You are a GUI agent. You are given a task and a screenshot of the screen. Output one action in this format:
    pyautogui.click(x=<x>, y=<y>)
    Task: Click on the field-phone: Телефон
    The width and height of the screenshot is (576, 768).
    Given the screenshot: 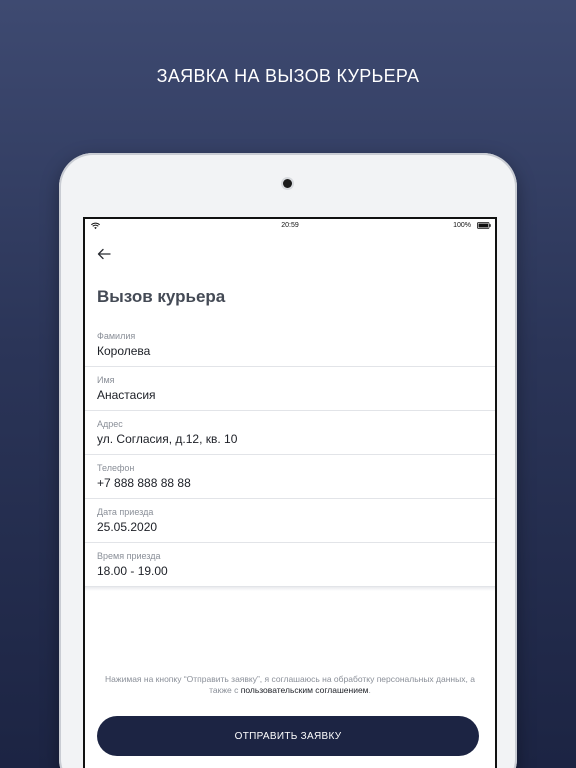 What is the action you would take?
    pyautogui.click(x=290, y=477)
    